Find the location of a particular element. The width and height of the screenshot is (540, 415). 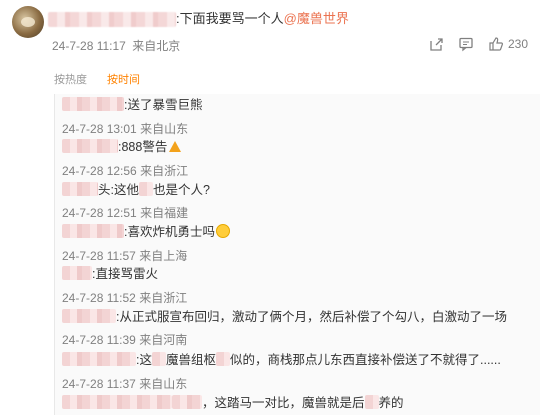

reply-meta: 24-7-28 11:37 来自山东 is located at coordinates (124, 383).